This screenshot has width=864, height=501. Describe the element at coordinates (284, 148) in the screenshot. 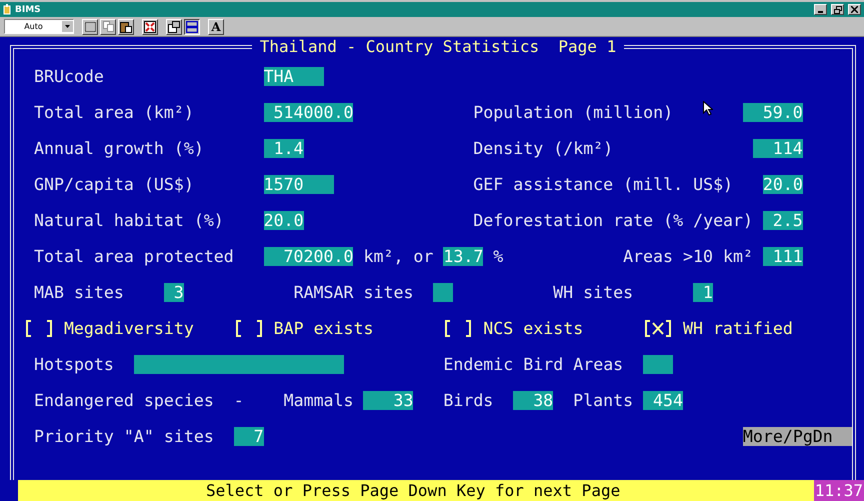

I see `input-field: 1.4` at that location.